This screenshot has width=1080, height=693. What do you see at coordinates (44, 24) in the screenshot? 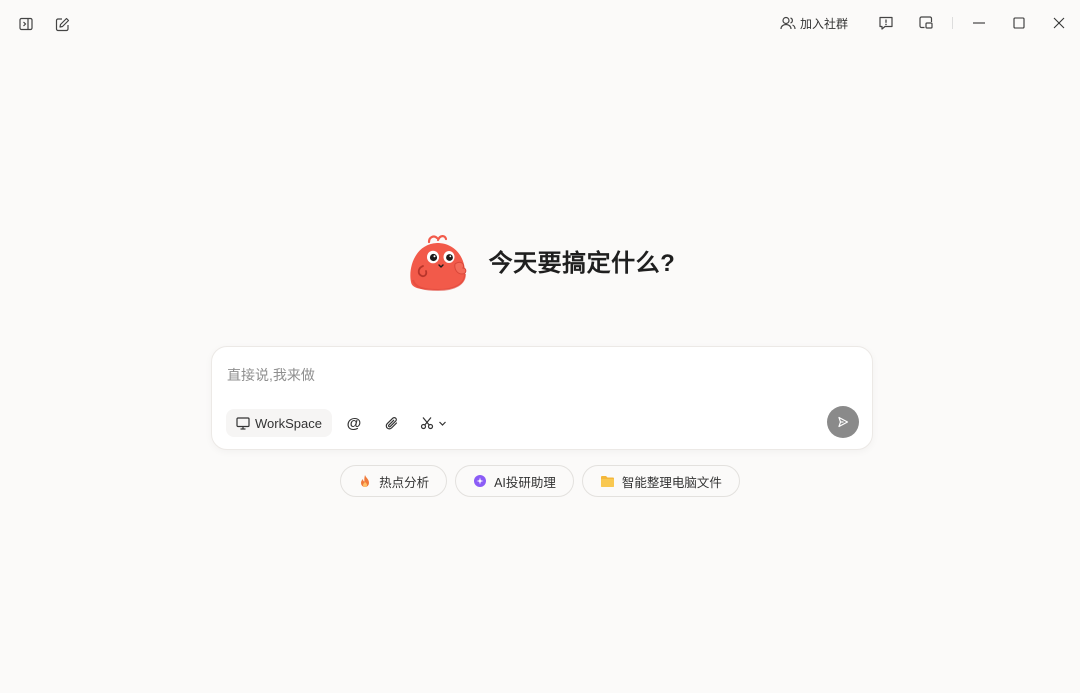
I see `title-bar-left` at bounding box center [44, 24].